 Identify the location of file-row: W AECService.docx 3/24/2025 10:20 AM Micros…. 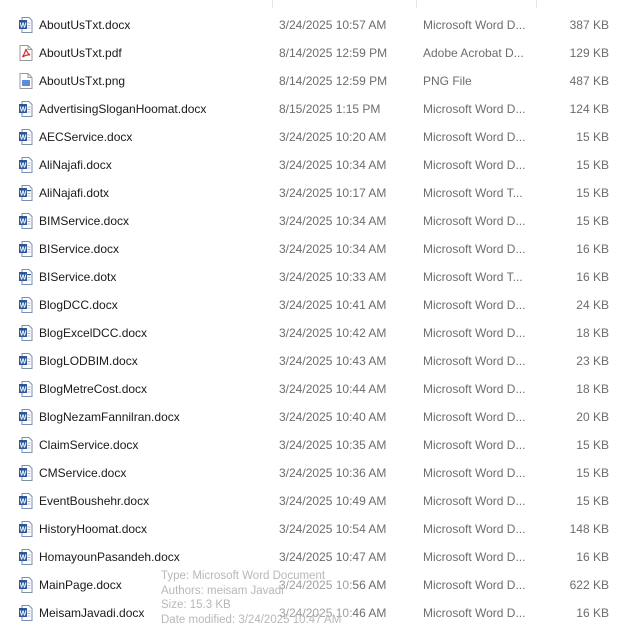
(319, 137).